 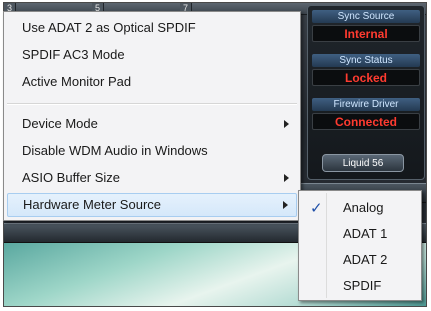 I want to click on submenu-item-spdif: SPDIF, so click(x=360, y=286).